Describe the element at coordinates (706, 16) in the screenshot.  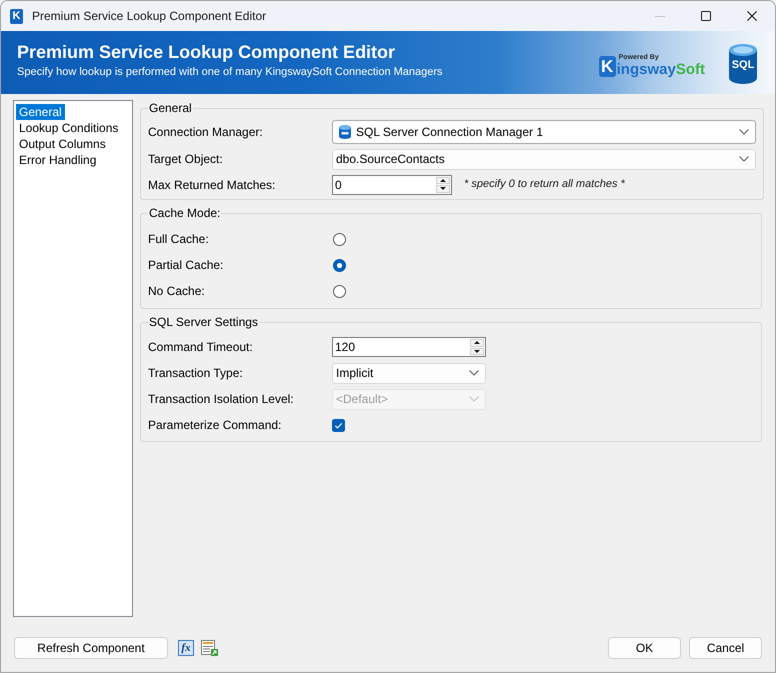
I see `maximize-icon` at that location.